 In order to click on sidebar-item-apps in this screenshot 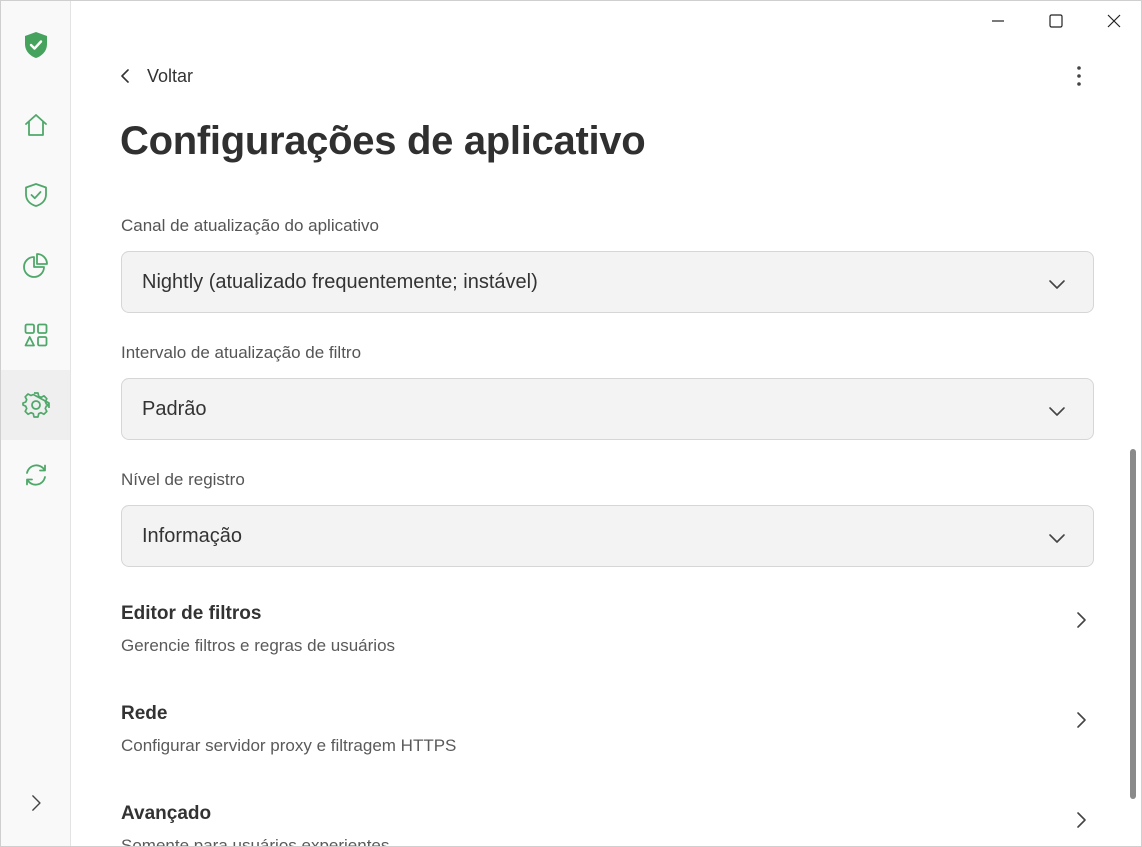, I will do `click(35, 335)`.